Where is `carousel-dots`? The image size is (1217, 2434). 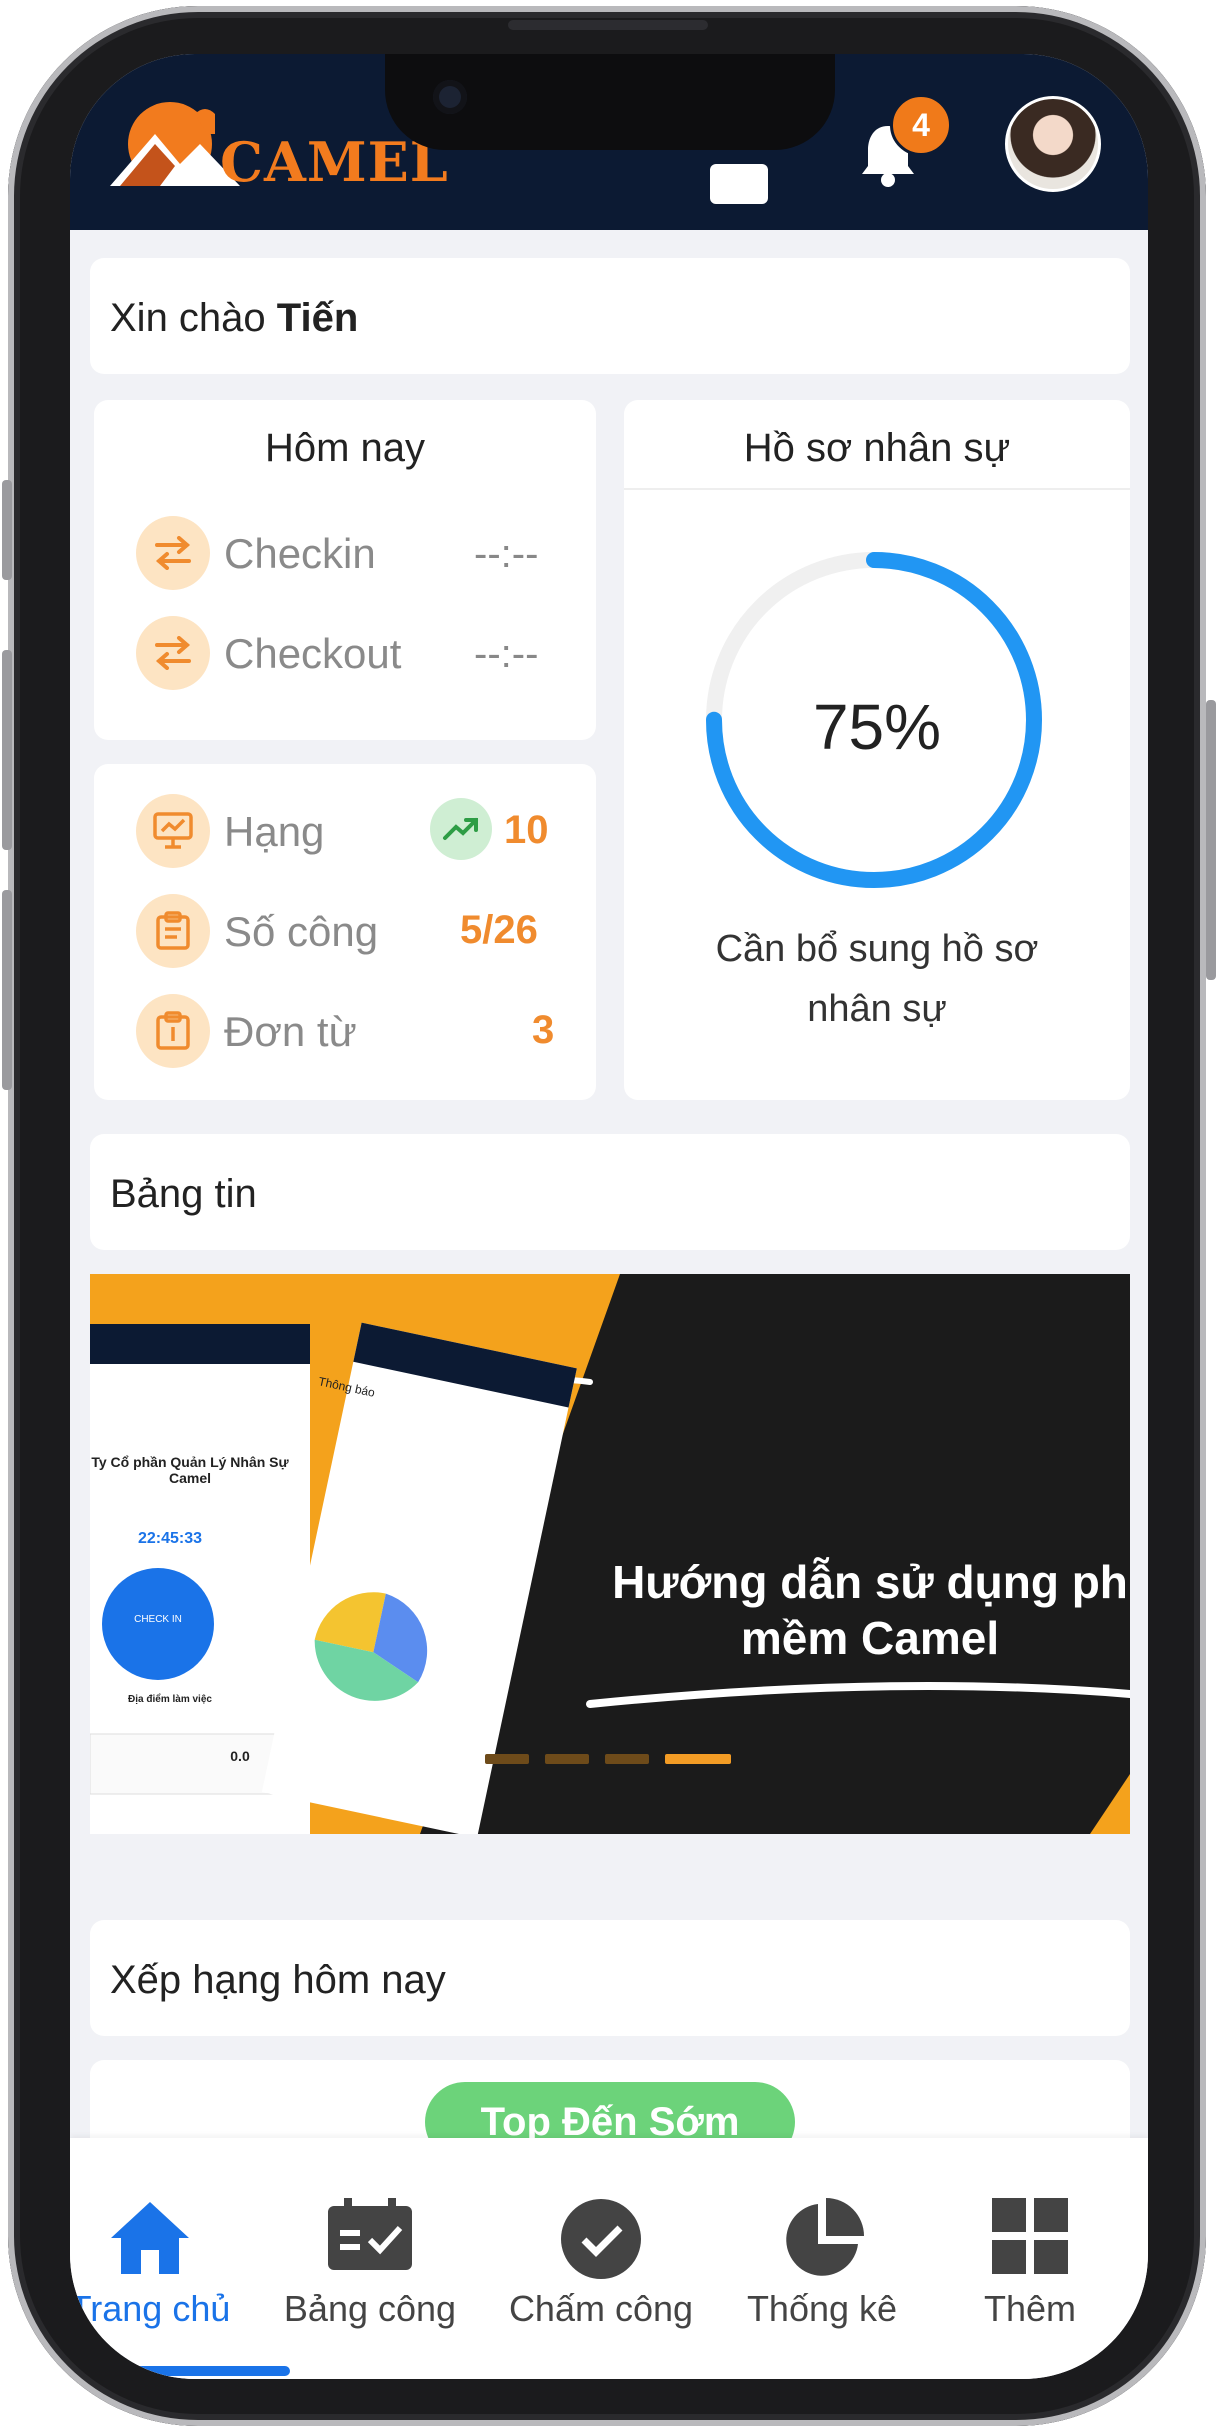 carousel-dots is located at coordinates (608, 1759).